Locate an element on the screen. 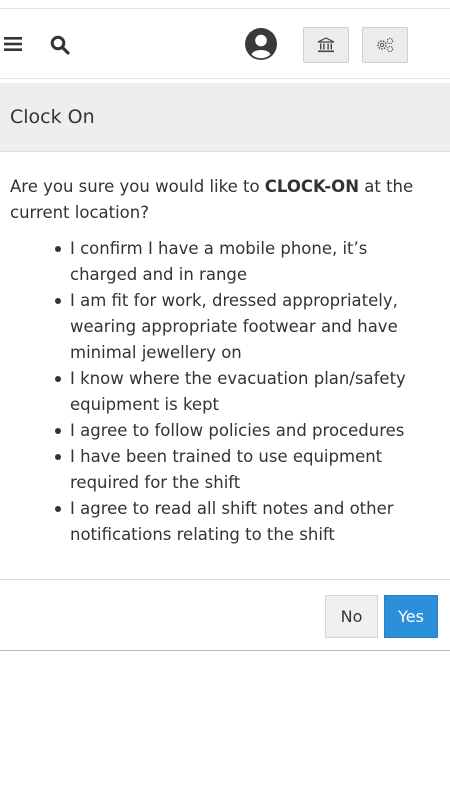 The height and width of the screenshot is (800, 450). user-circle-icon is located at coordinates (261, 44).